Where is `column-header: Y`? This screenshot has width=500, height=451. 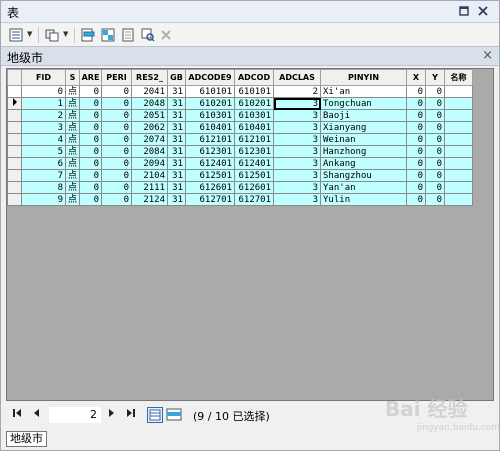
column-header: Y is located at coordinates (435, 77).